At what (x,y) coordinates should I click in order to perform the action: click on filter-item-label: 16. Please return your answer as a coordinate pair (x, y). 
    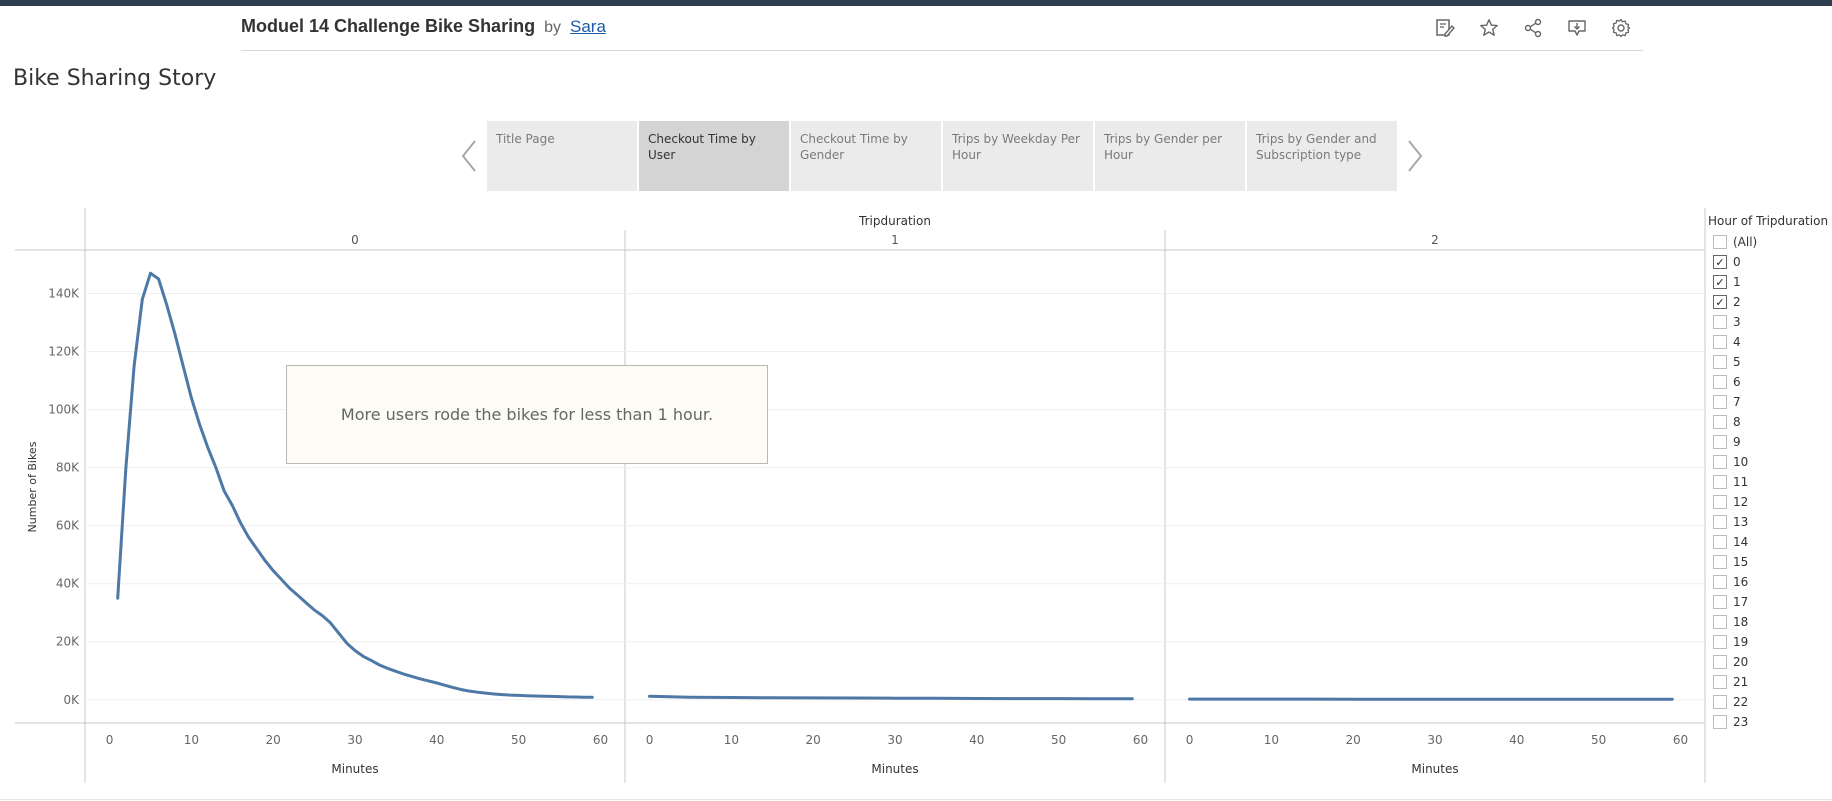
    Looking at the image, I should click on (1741, 582).